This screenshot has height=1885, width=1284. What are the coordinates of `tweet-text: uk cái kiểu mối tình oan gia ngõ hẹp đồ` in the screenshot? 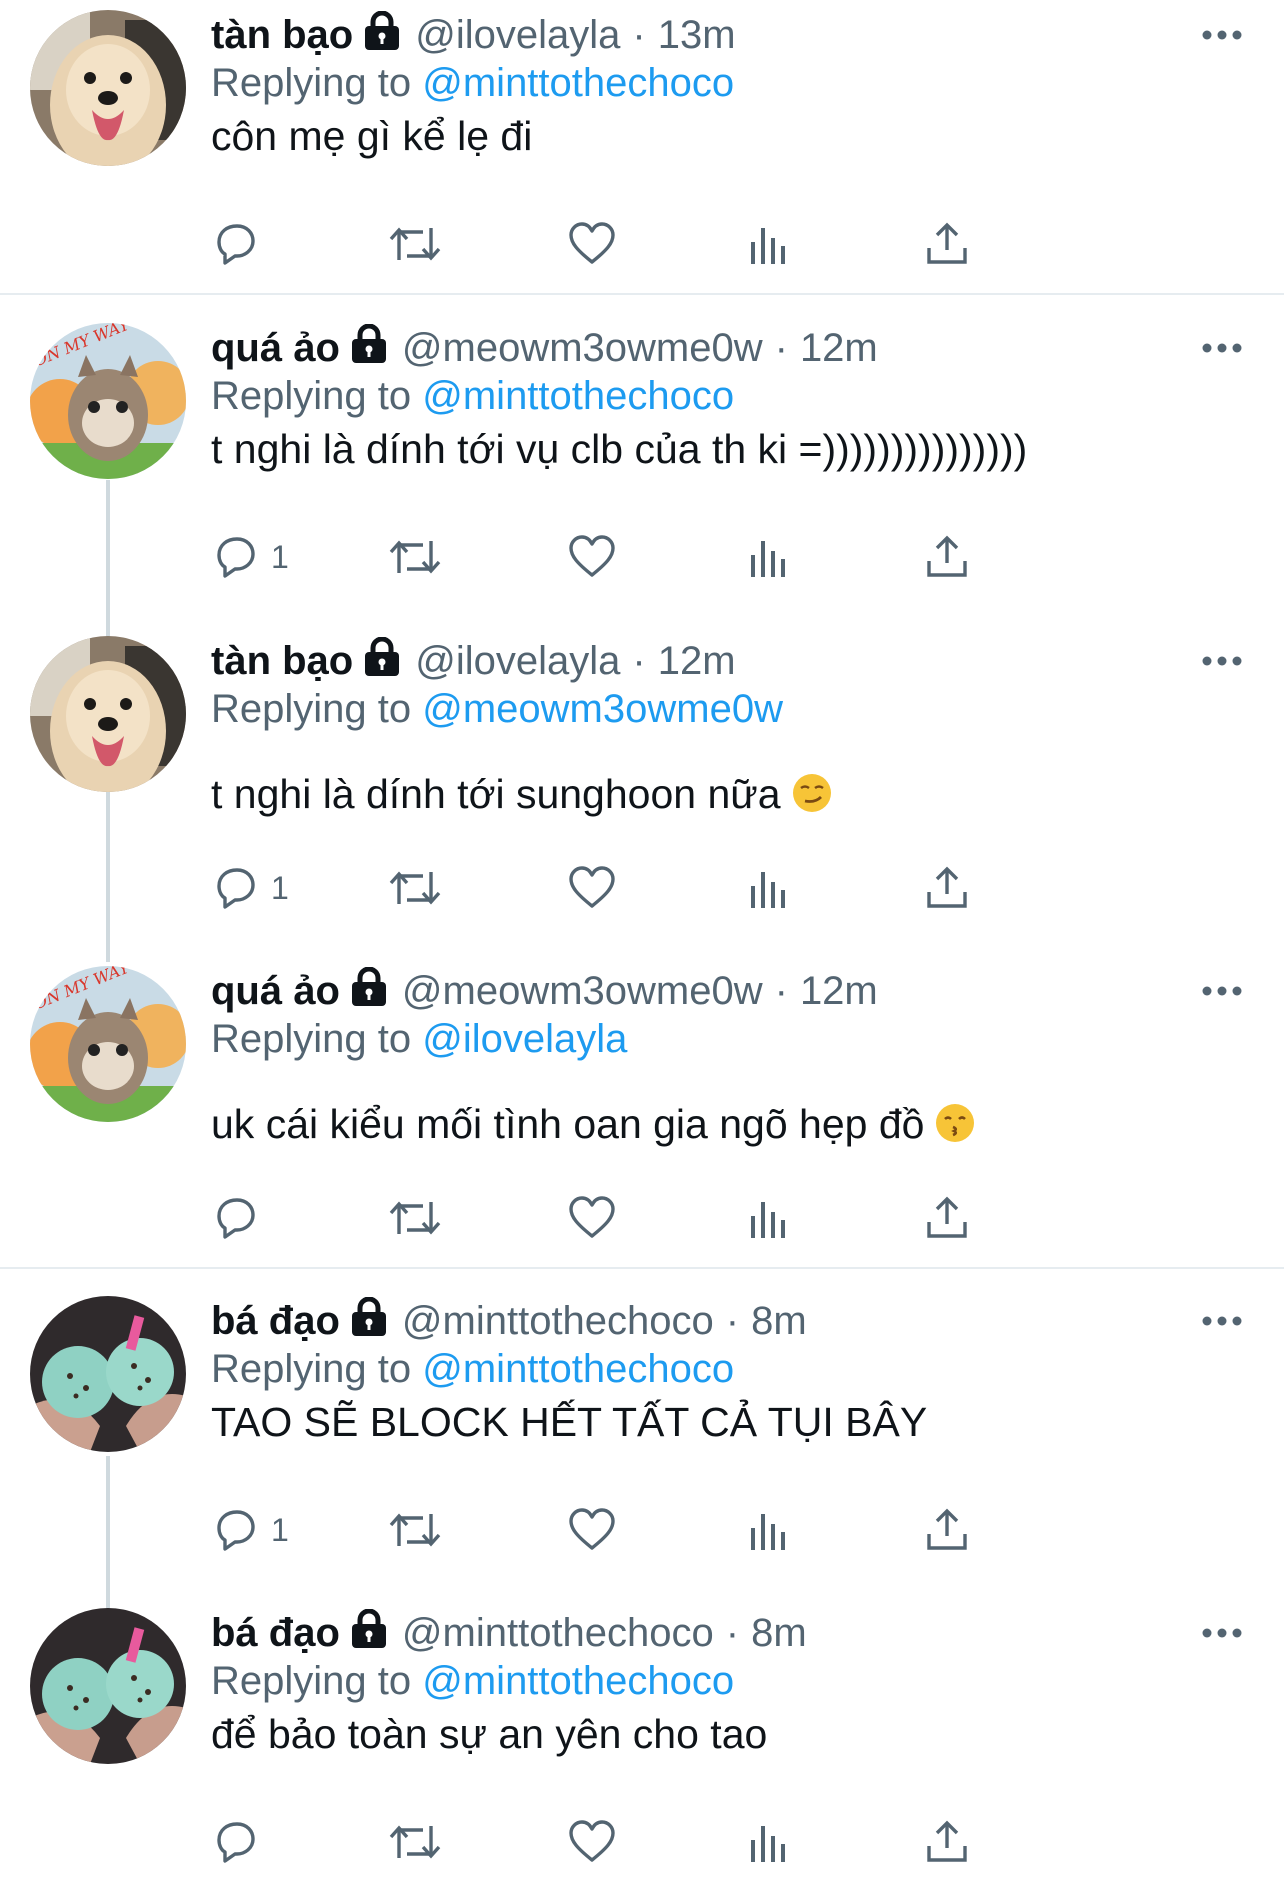 It's located at (568, 1124).